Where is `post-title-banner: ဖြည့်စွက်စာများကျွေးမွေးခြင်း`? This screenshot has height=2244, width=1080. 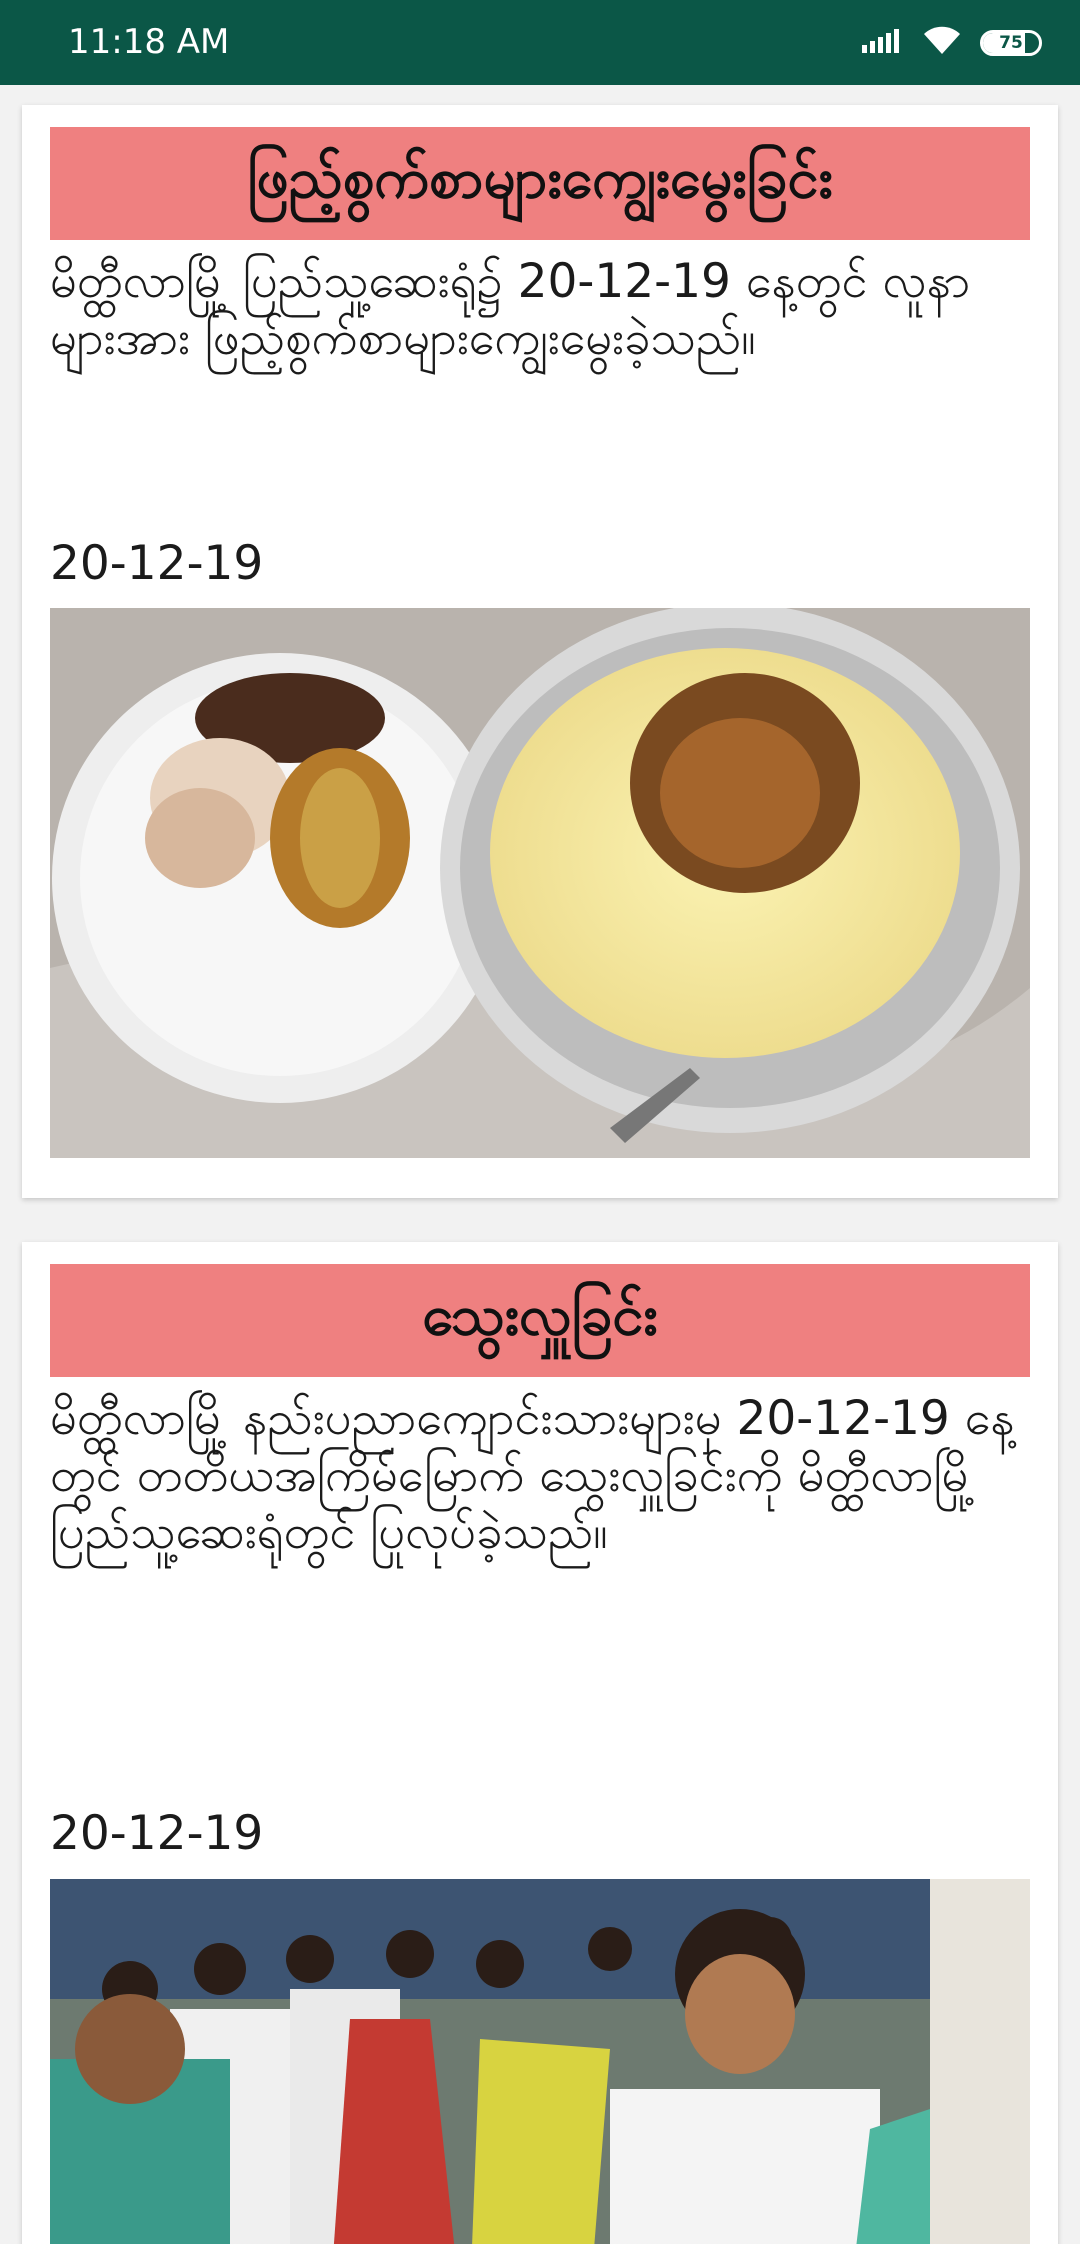 post-title-banner: ဖြည့်စွက်စာများကျွေးမွေးခြင်း is located at coordinates (540, 183).